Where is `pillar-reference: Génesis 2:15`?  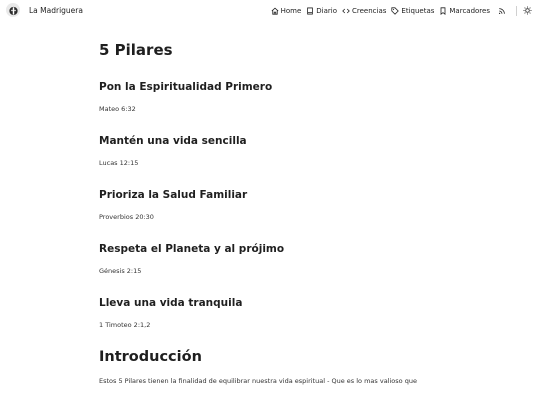
pillar-reference: Génesis 2:15 is located at coordinates (120, 271).